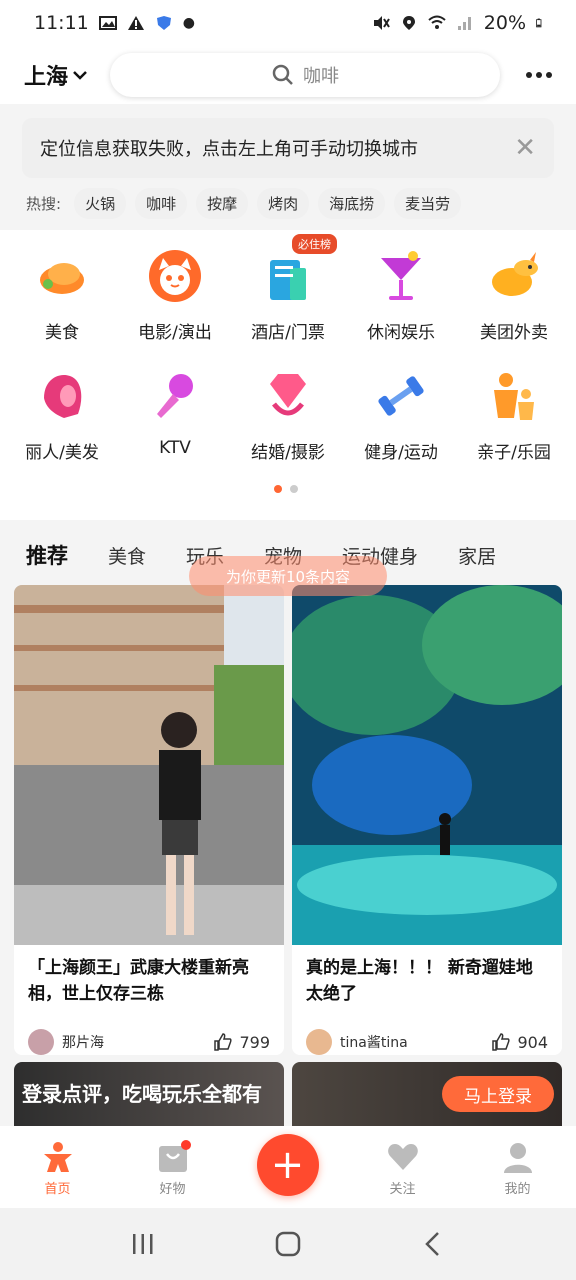  I want to click on hot-search-chip: 按摩, so click(222, 203).